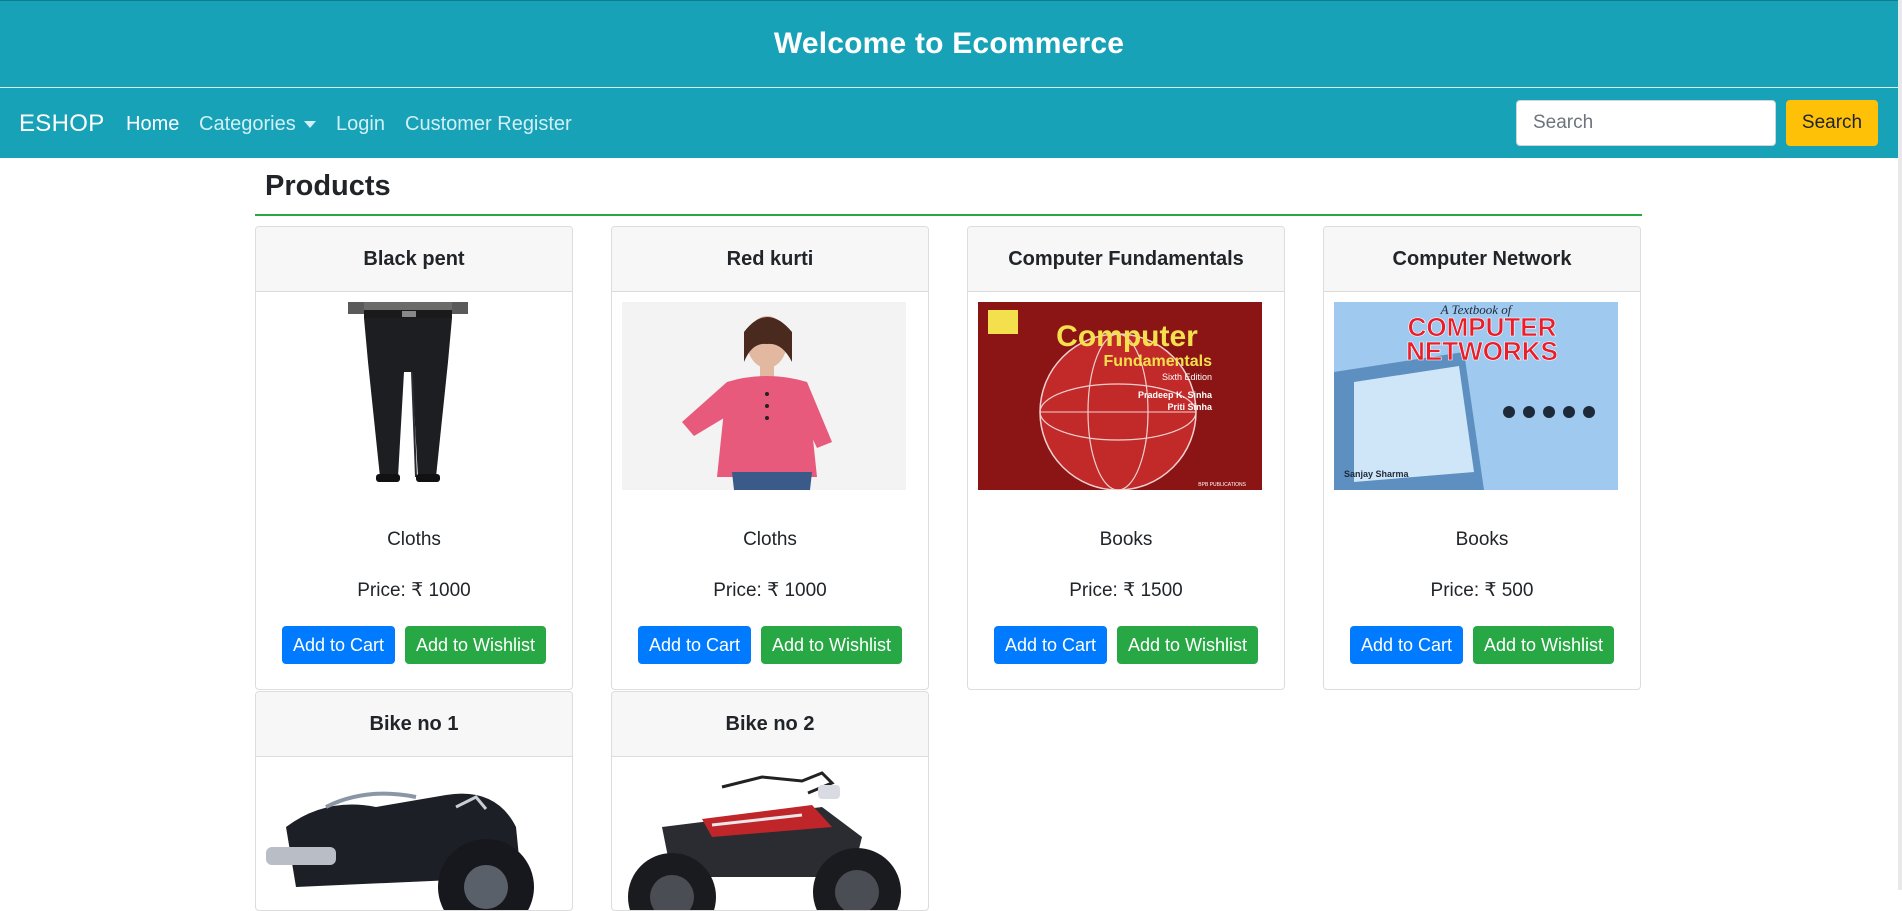 The height and width of the screenshot is (911, 1902). Describe the element at coordinates (360, 124) in the screenshot. I see `nav-login: Login` at that location.